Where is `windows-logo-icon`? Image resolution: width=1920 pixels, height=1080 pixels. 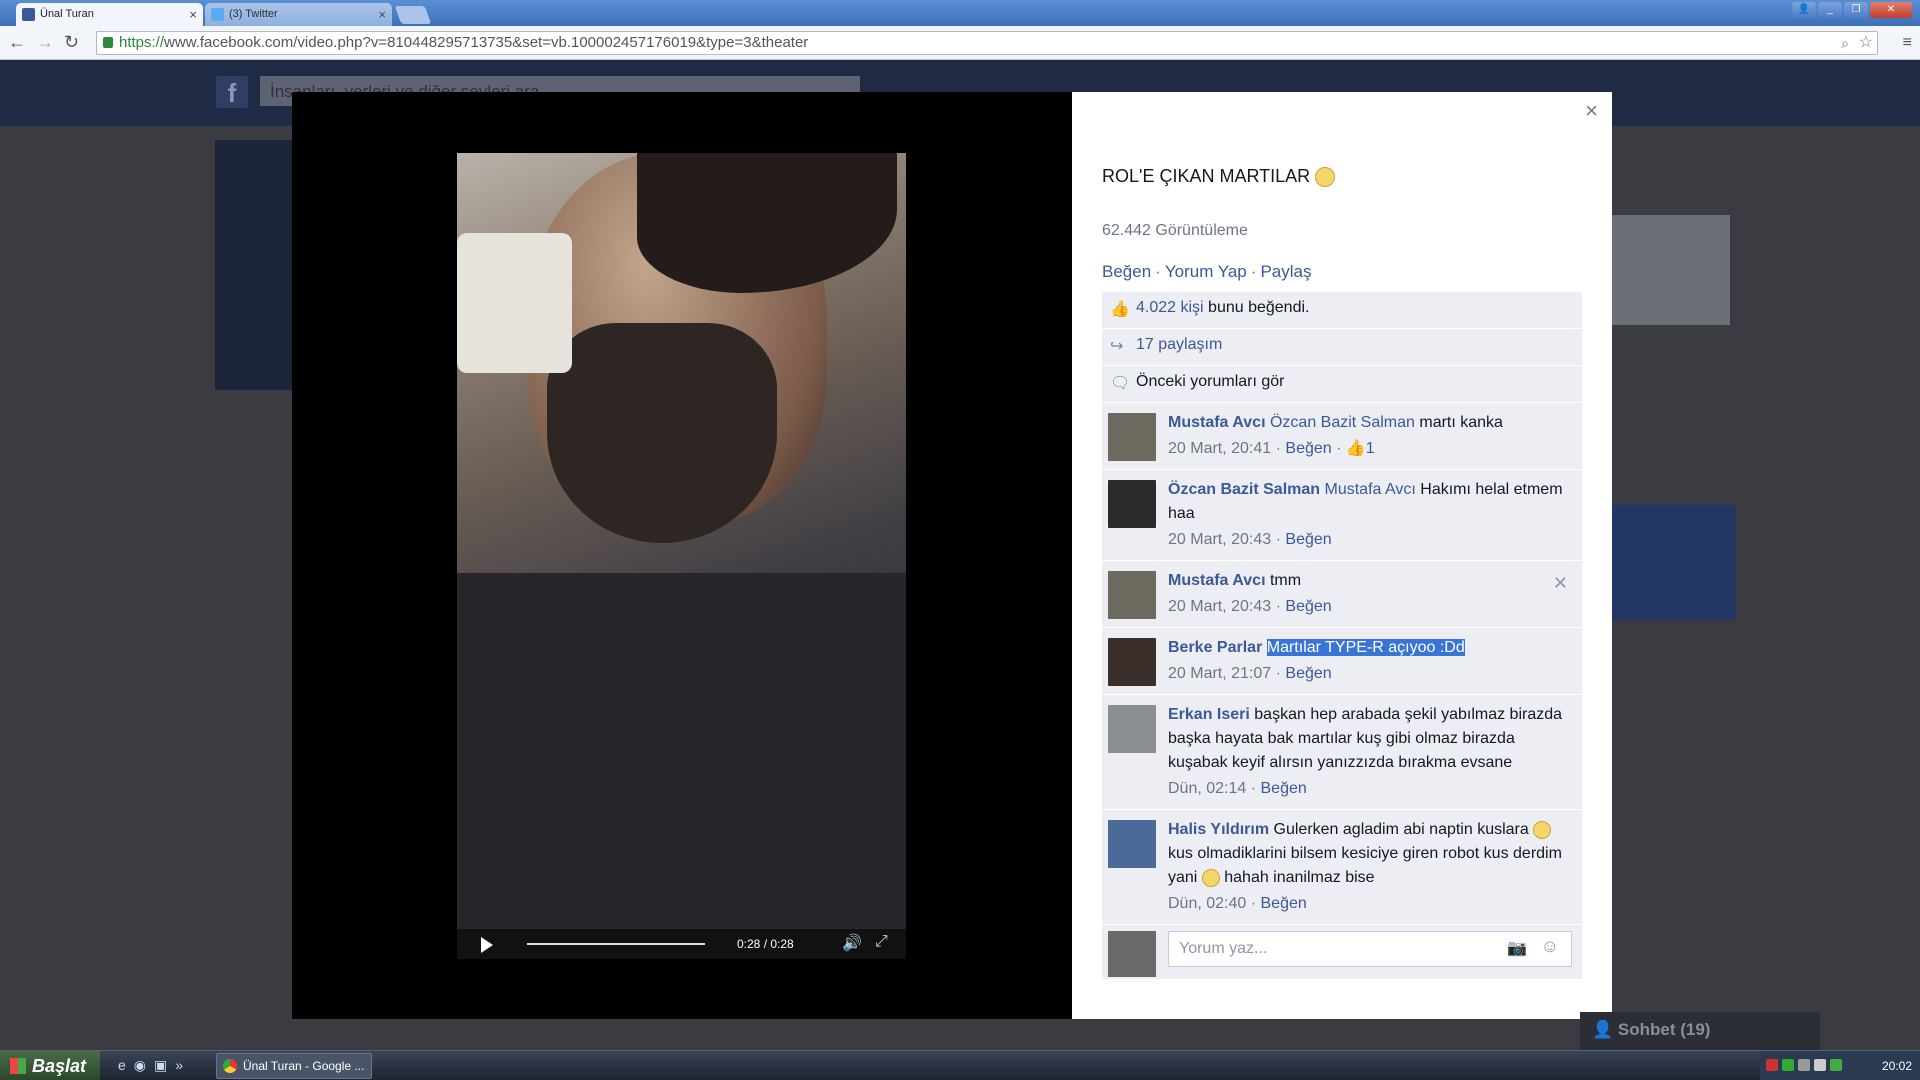
windows-logo-icon is located at coordinates (18, 1066).